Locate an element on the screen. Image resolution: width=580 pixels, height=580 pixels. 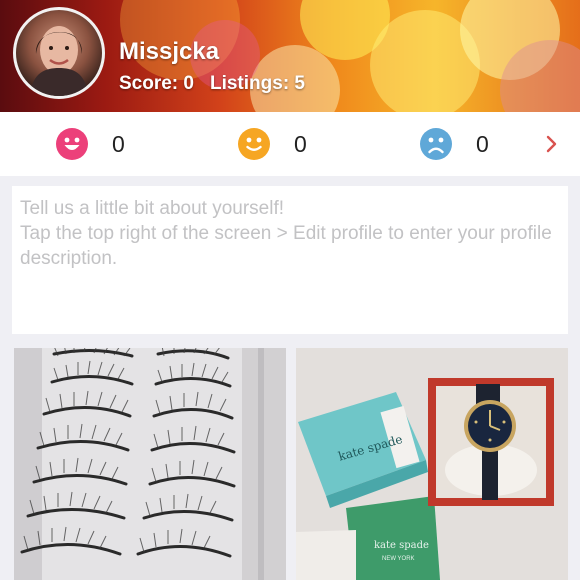
happy-face-icon is located at coordinates (72, 144).